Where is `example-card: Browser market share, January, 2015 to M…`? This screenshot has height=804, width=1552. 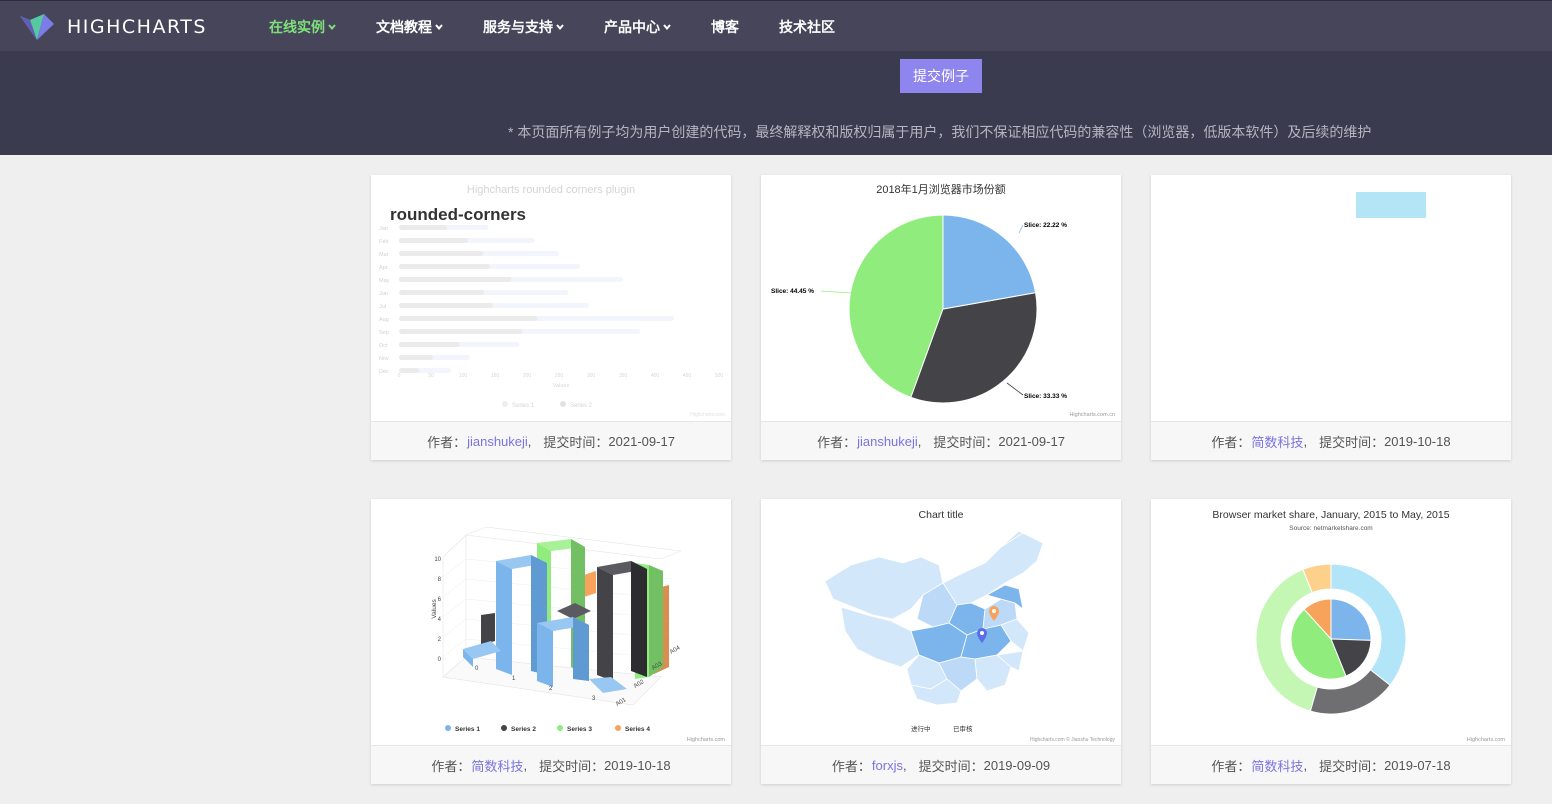
example-card: Browser market share, January, 2015 to M… is located at coordinates (1331, 641).